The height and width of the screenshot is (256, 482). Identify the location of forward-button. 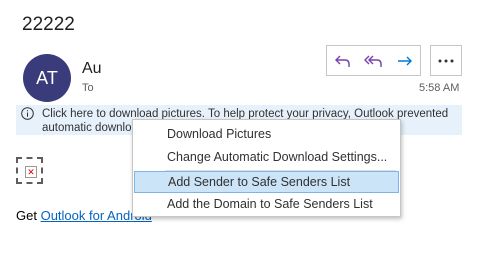
(404, 60).